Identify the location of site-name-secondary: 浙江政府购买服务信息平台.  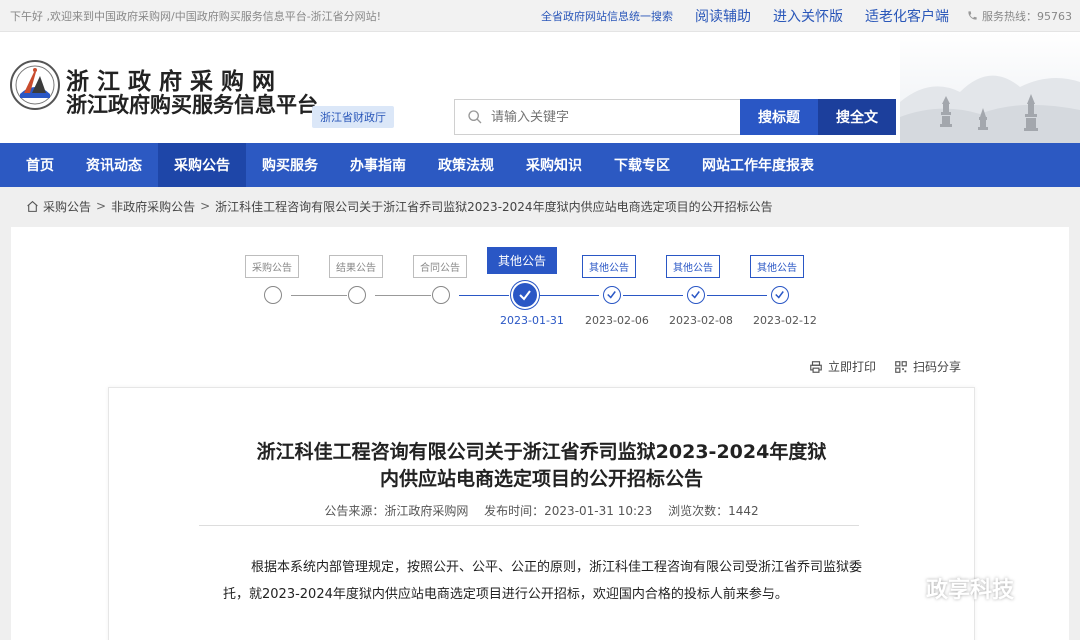
(192, 105).